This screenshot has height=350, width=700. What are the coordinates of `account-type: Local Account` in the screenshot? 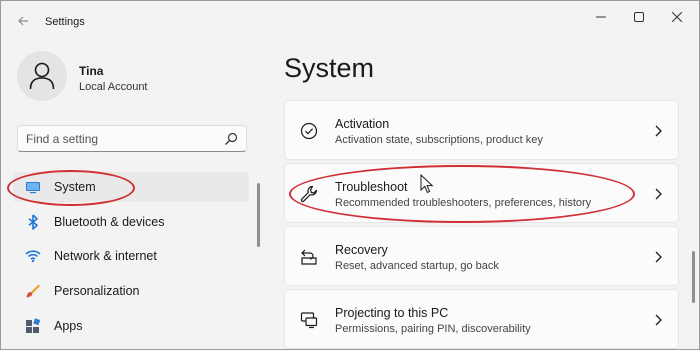 It's located at (113, 87).